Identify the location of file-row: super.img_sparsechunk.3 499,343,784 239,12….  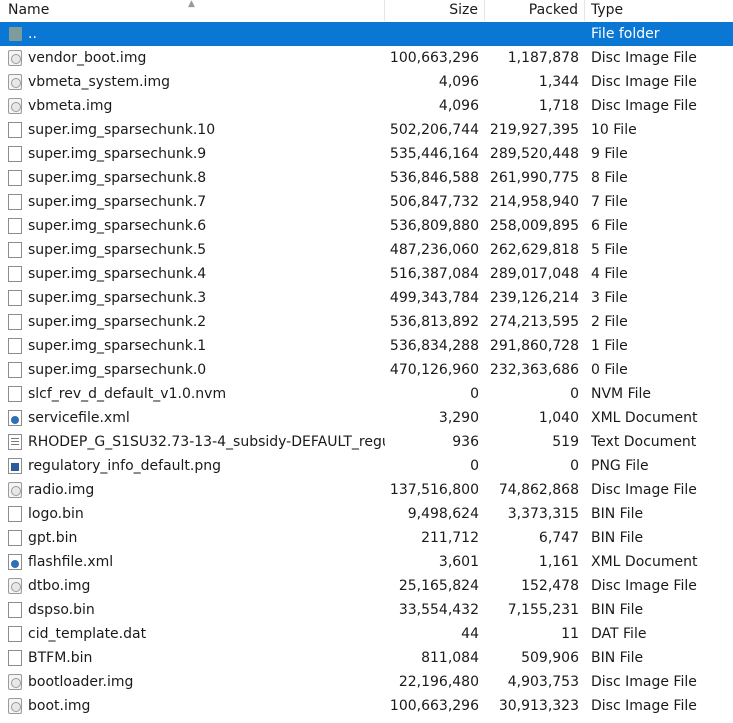
(366, 298).